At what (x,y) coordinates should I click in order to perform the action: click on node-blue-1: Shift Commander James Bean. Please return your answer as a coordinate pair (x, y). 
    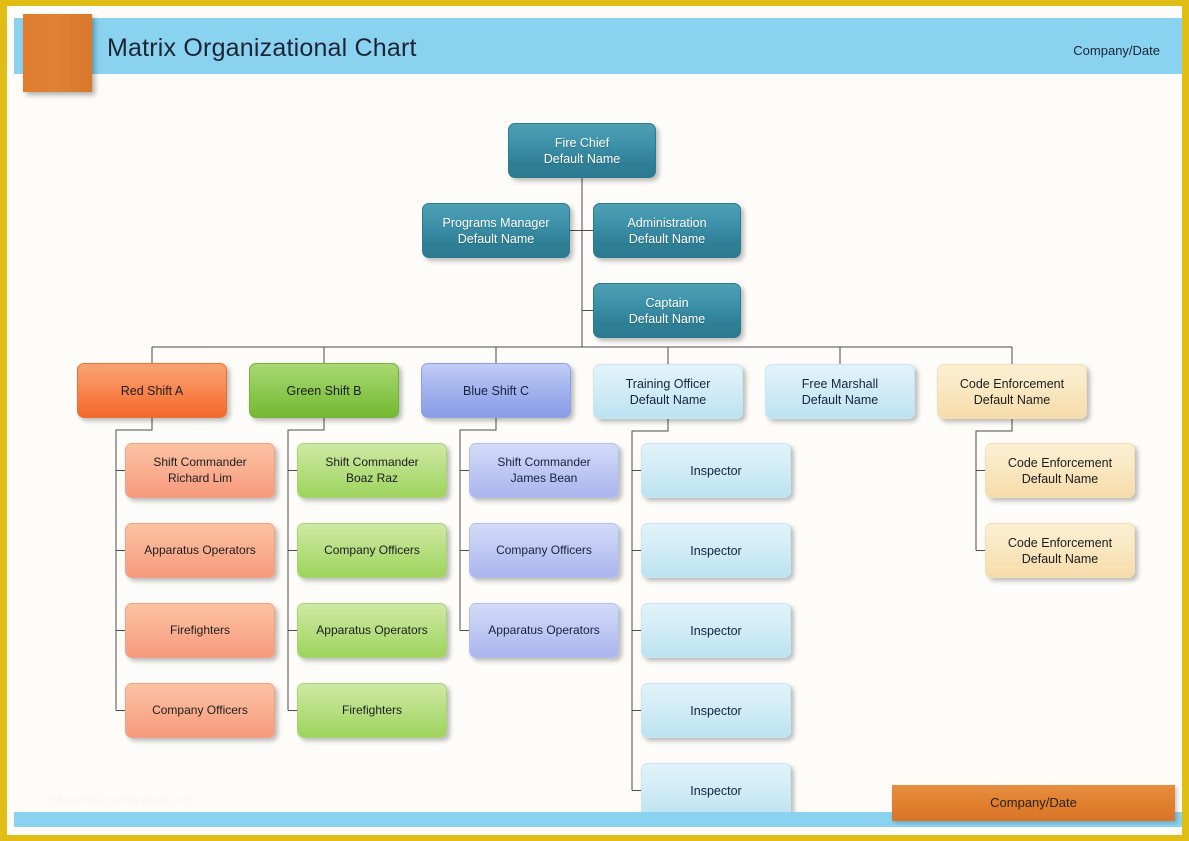
    Looking at the image, I should click on (544, 470).